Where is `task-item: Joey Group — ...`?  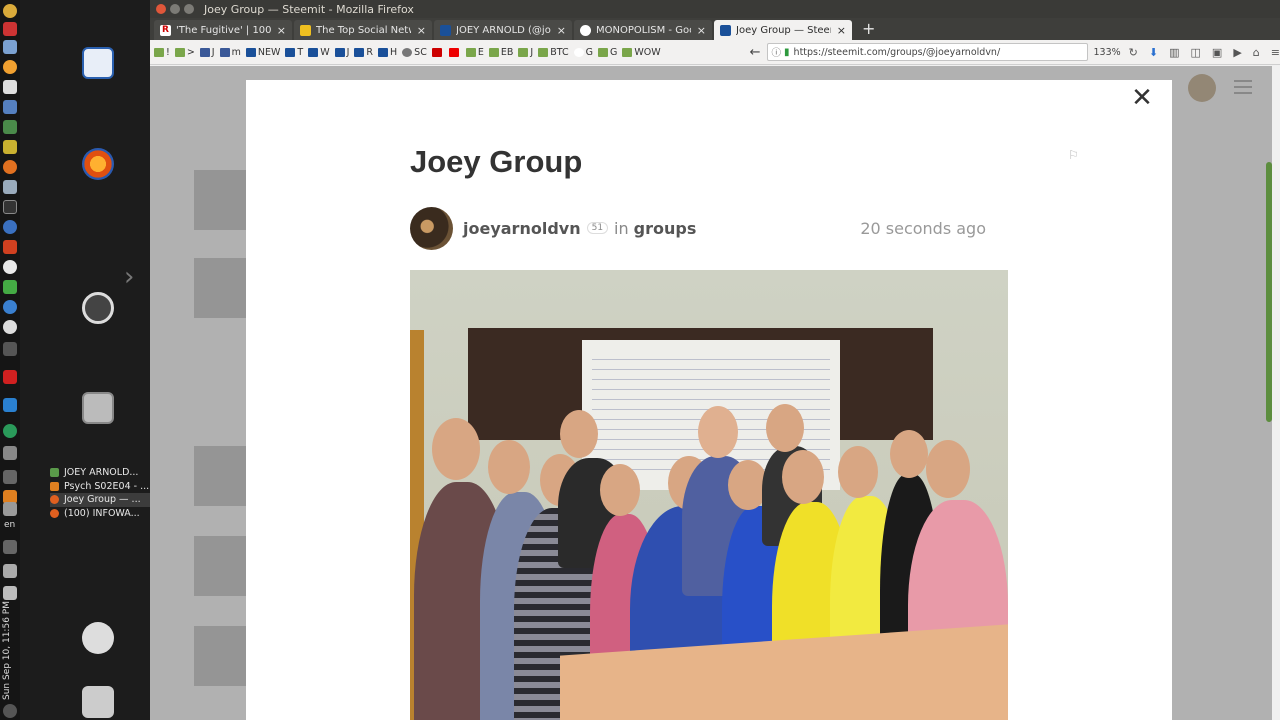
task-item: Joey Group — ... is located at coordinates (100, 500).